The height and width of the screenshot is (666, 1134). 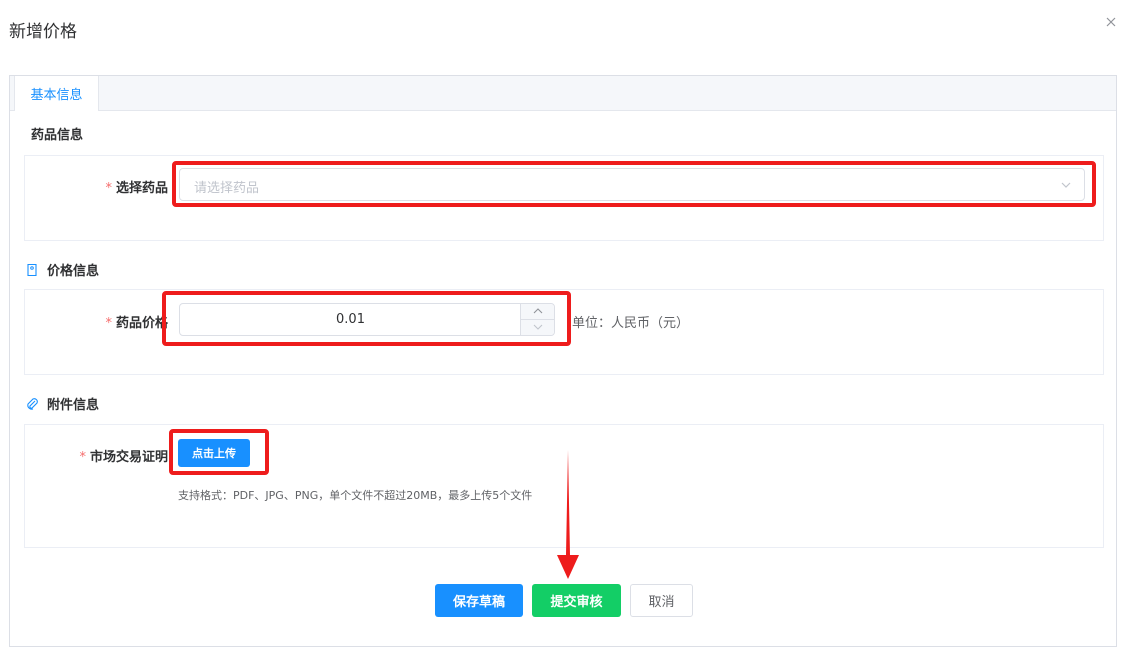 I want to click on price-stepper, so click(x=537, y=319).